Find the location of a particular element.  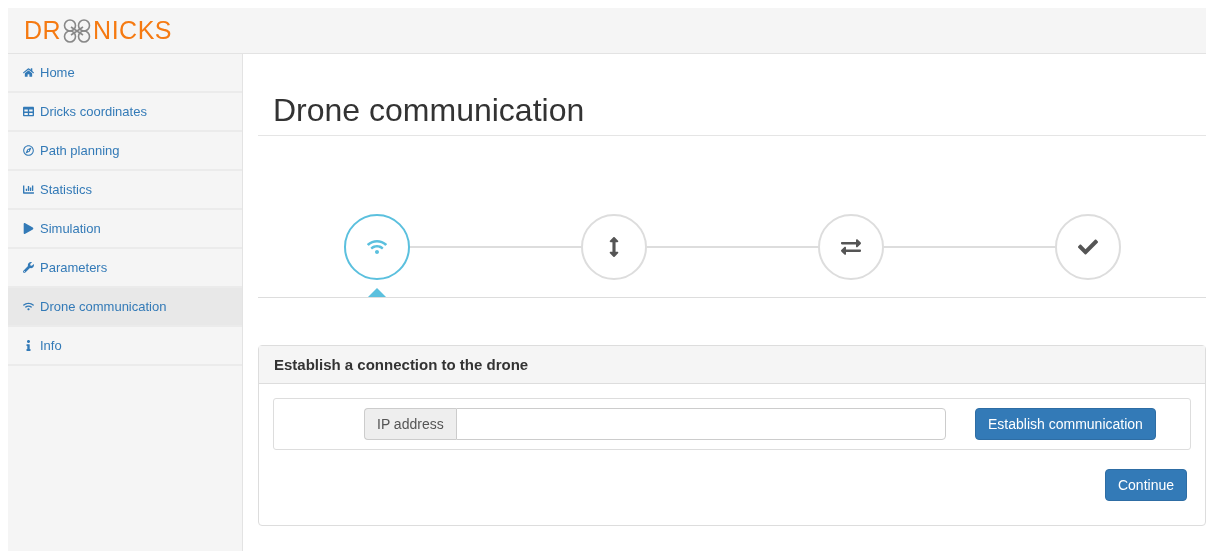

compass-icon is located at coordinates (28, 150).